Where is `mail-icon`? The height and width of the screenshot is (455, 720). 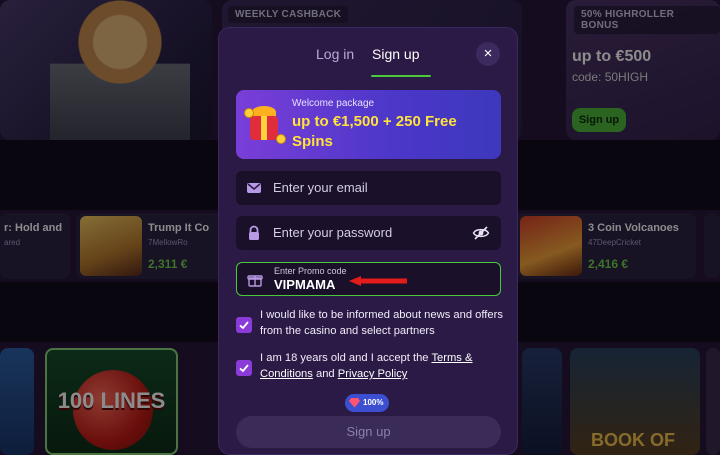
mail-icon is located at coordinates (254, 188).